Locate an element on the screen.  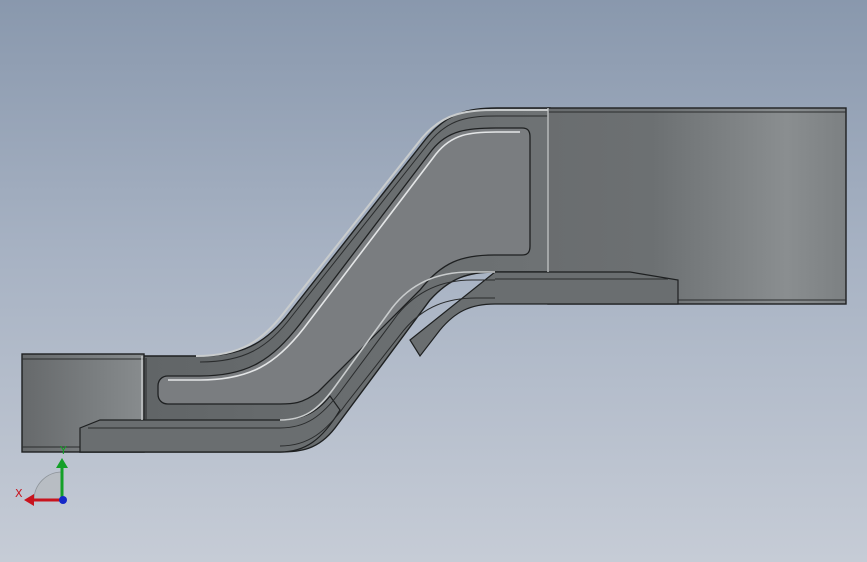
triad-y-label: Y is located at coordinates (63, 450).